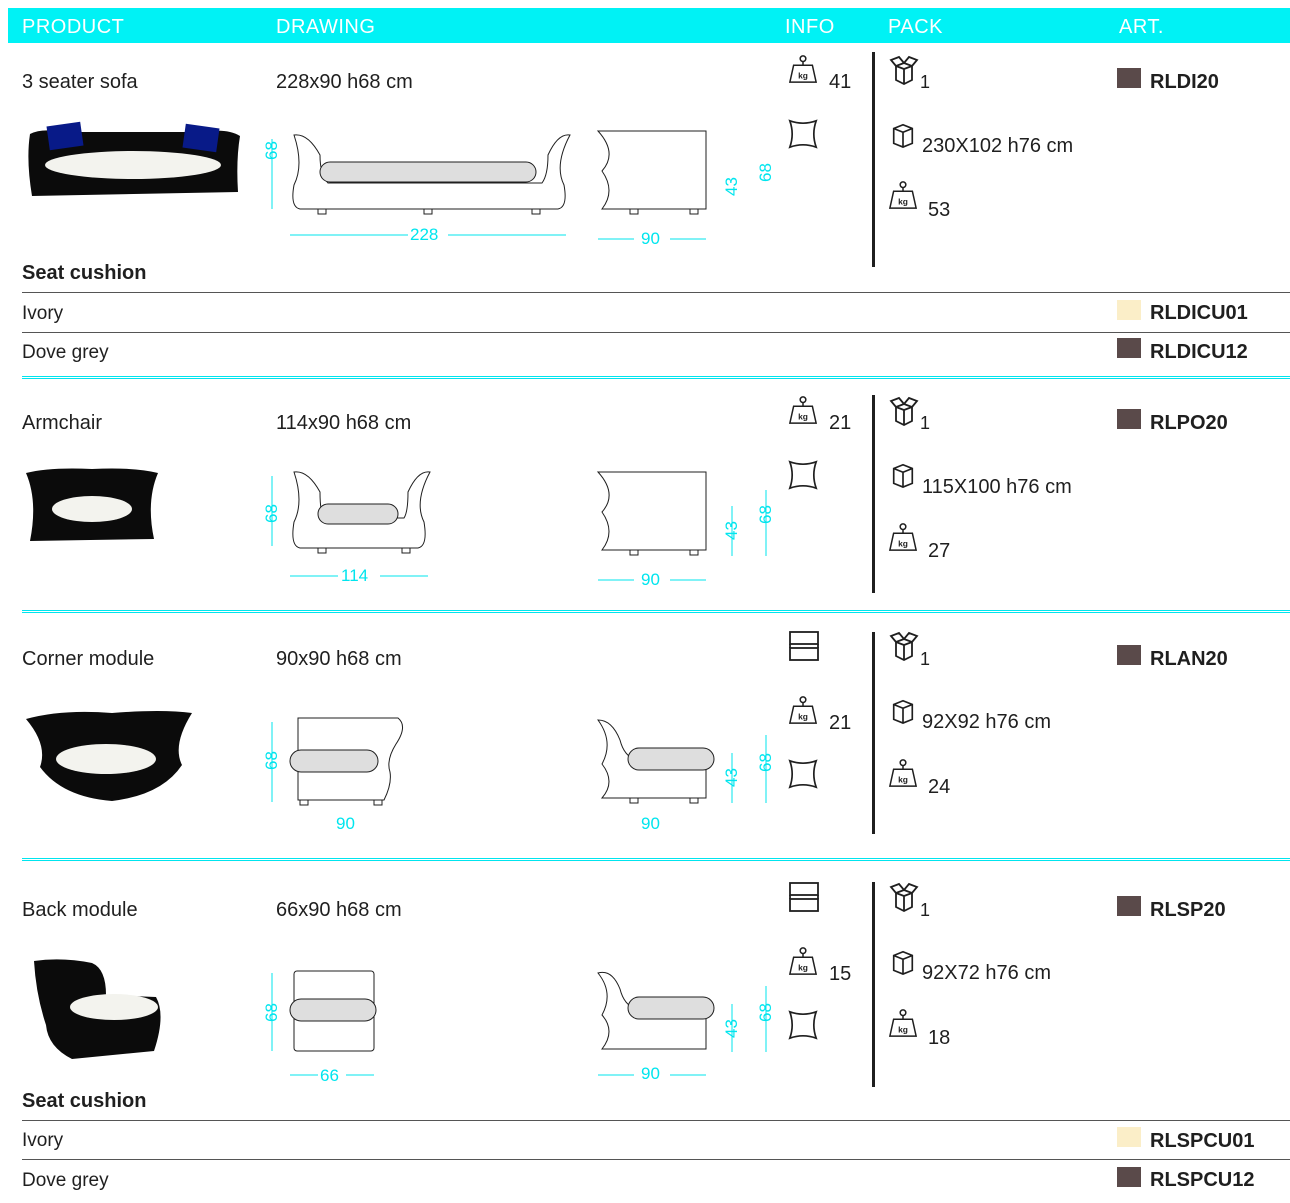 This screenshot has width=1290, height=1203. I want to click on pack-weight: 24, so click(939, 787).